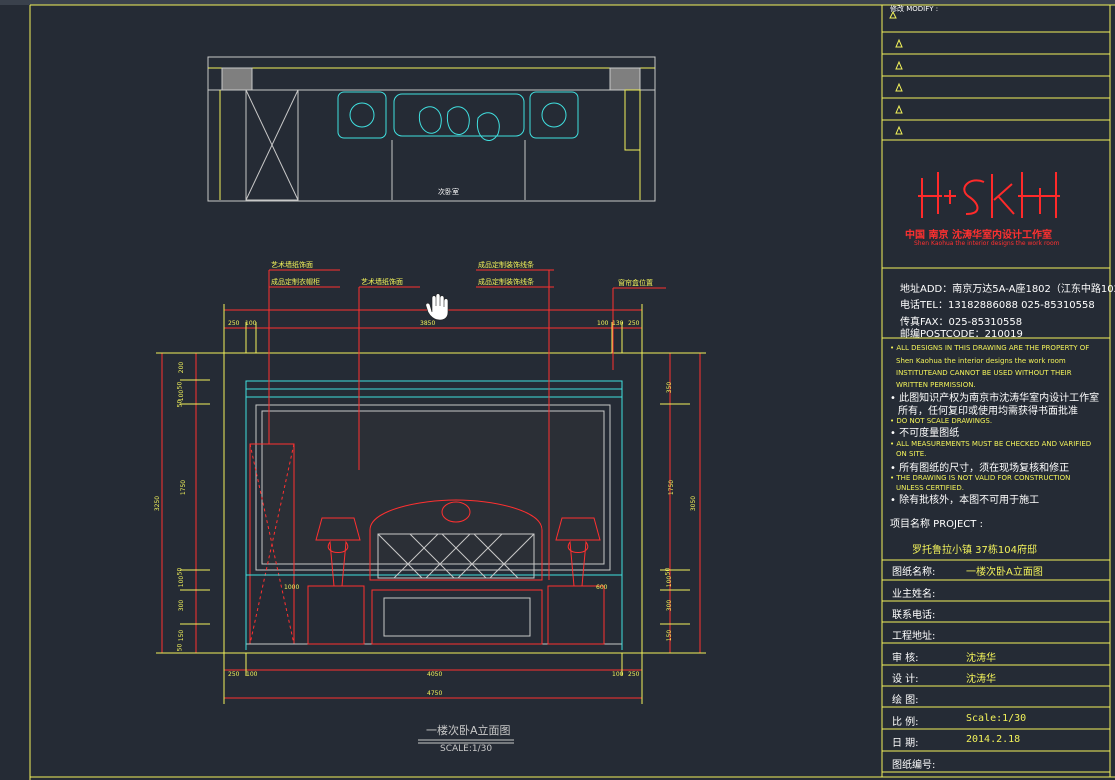 The width and height of the screenshot is (1115, 780). Describe the element at coordinates (182, 581) in the screenshot. I see `dim-left: 100` at that location.